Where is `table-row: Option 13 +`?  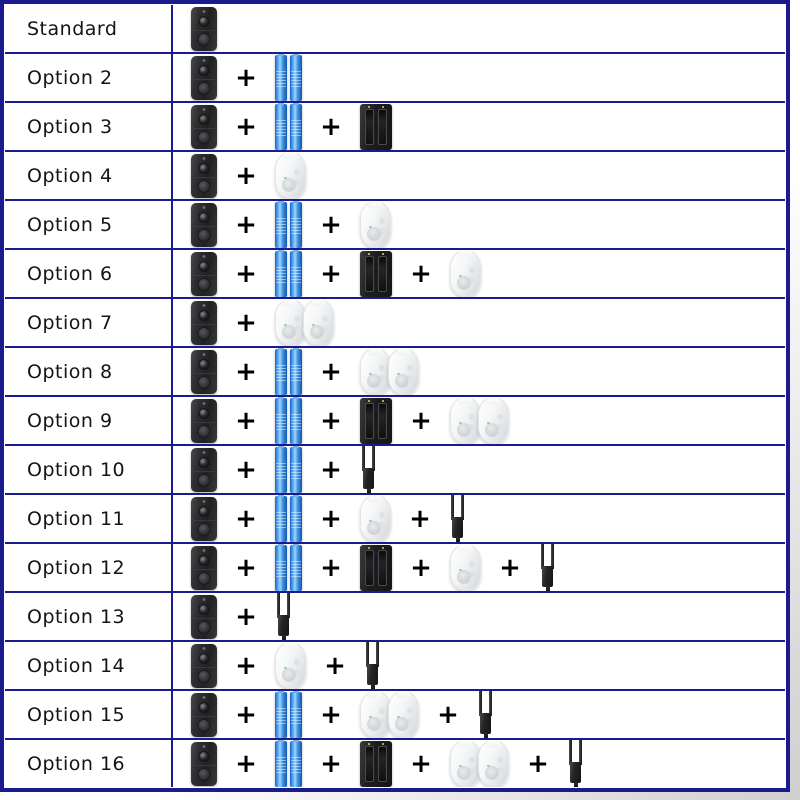 table-row: Option 13 + is located at coordinates (395, 617).